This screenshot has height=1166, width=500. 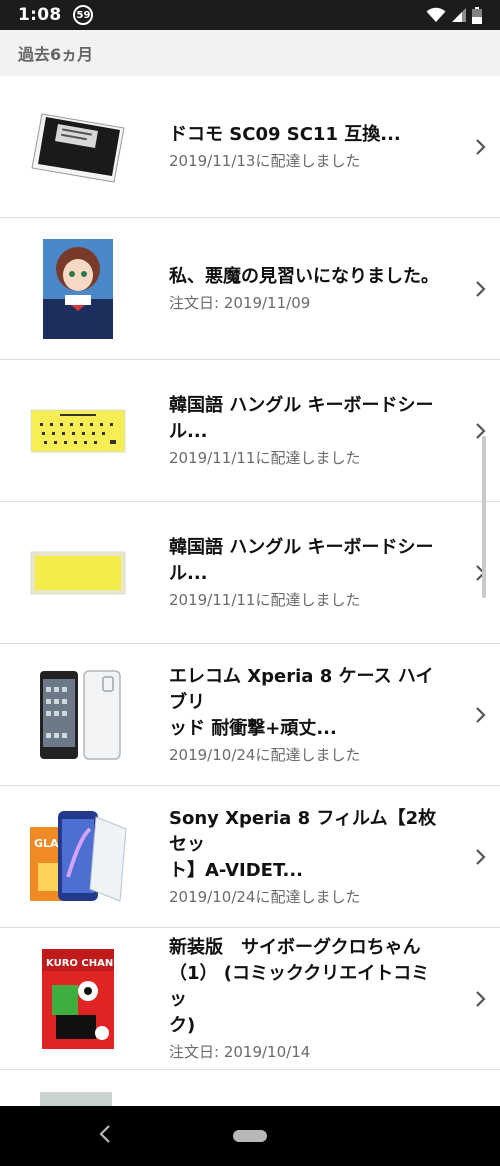 What do you see at coordinates (78, 857) in the screenshot?
I see `screen-film-thumbnail: GLAS` at bounding box center [78, 857].